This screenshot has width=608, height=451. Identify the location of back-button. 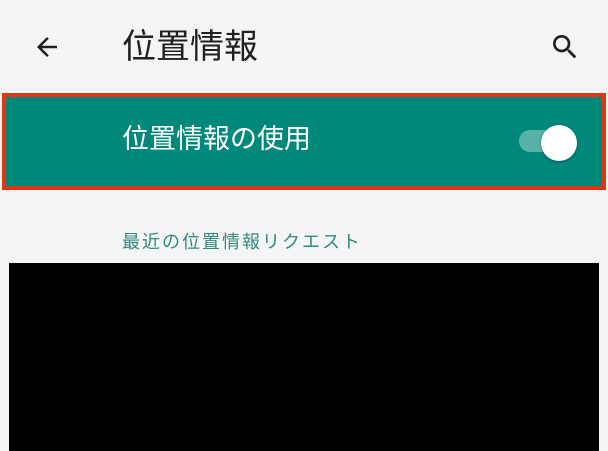
(47, 47).